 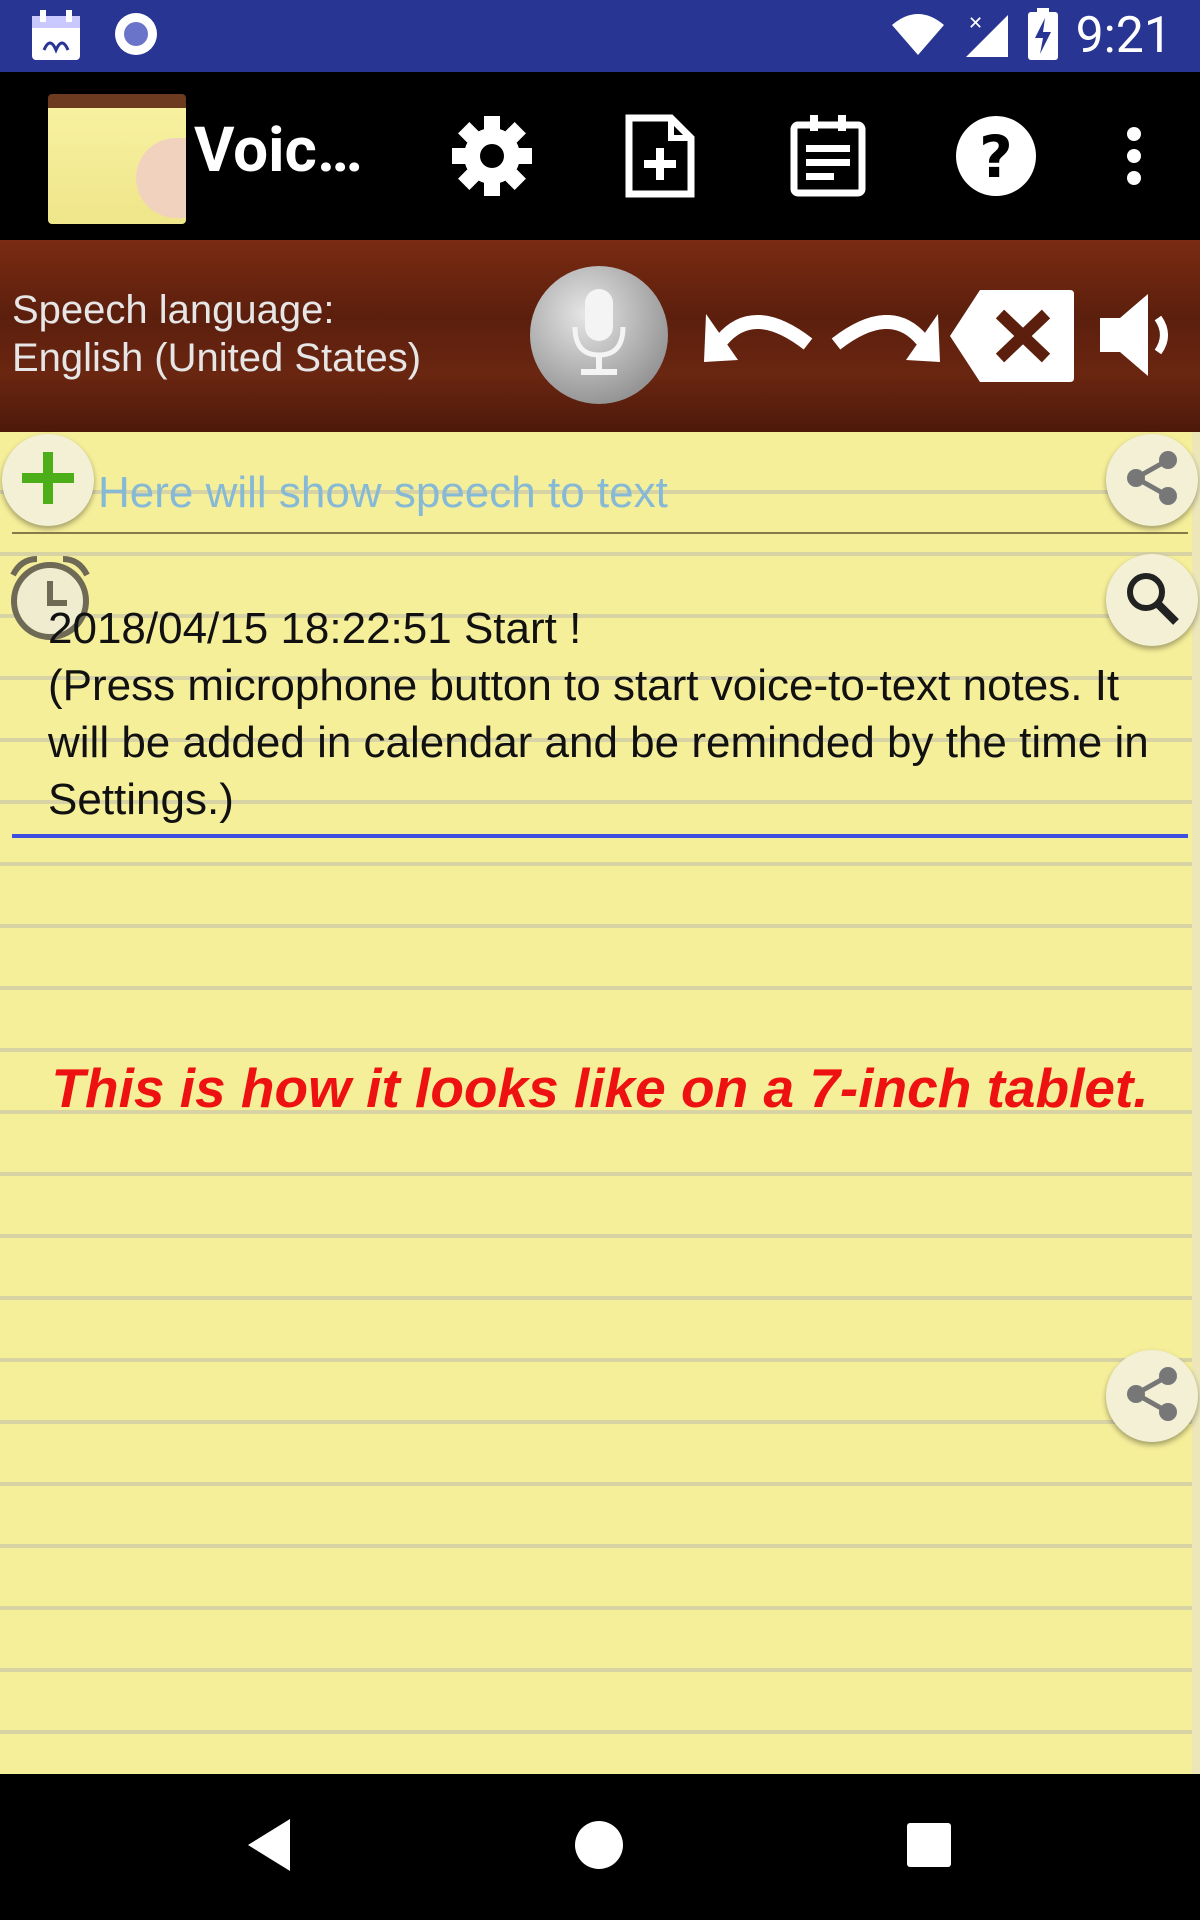 I want to click on microphone-icon, so click(x=599, y=335).